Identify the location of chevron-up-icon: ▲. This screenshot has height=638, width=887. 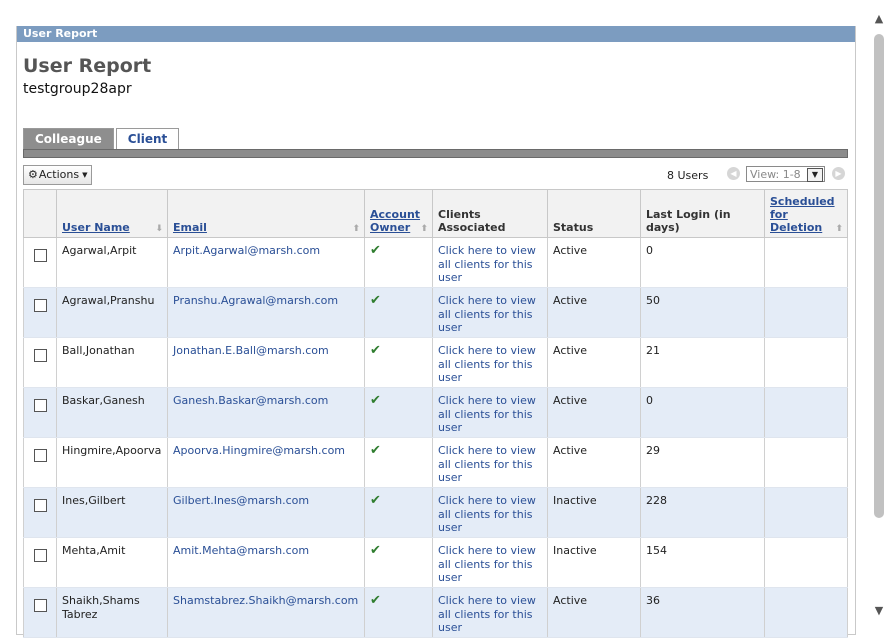
(879, 19).